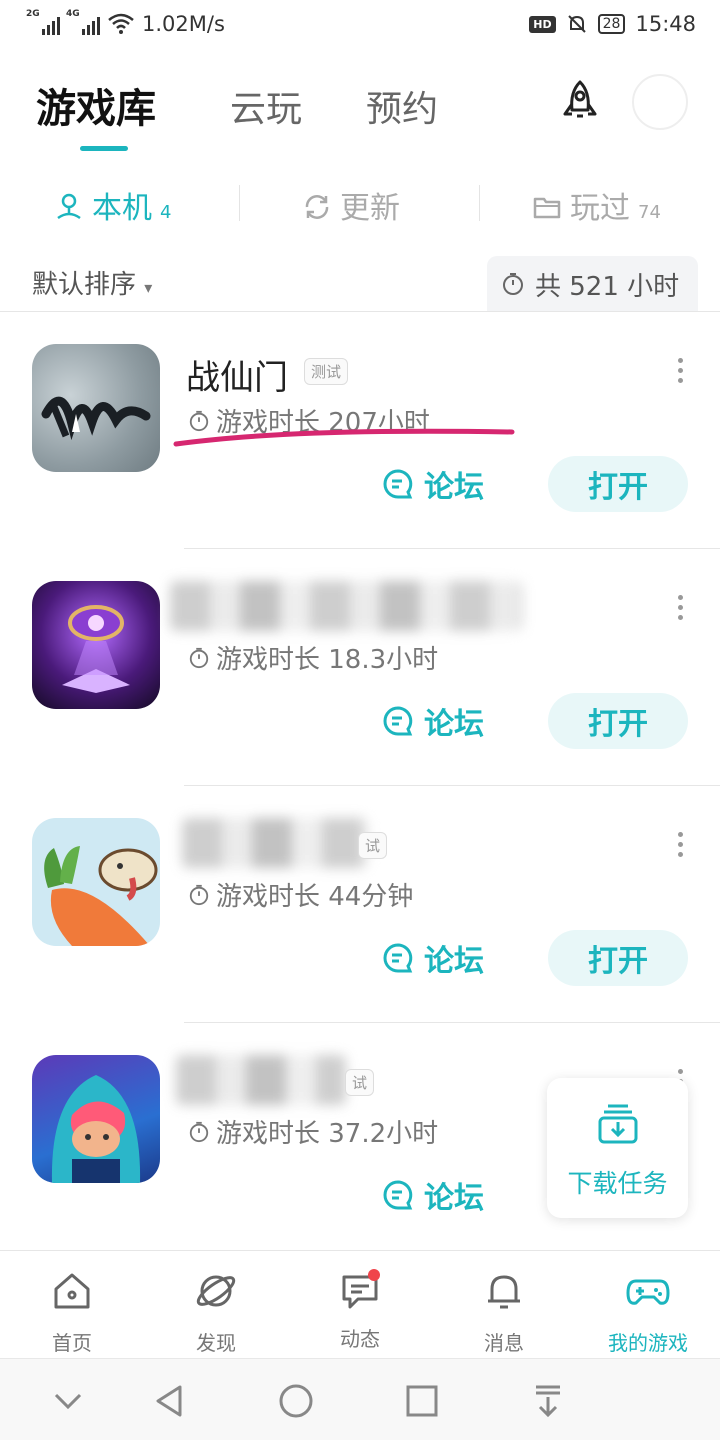  Describe the element at coordinates (547, 208) in the screenshot. I see `folder-icon` at that location.